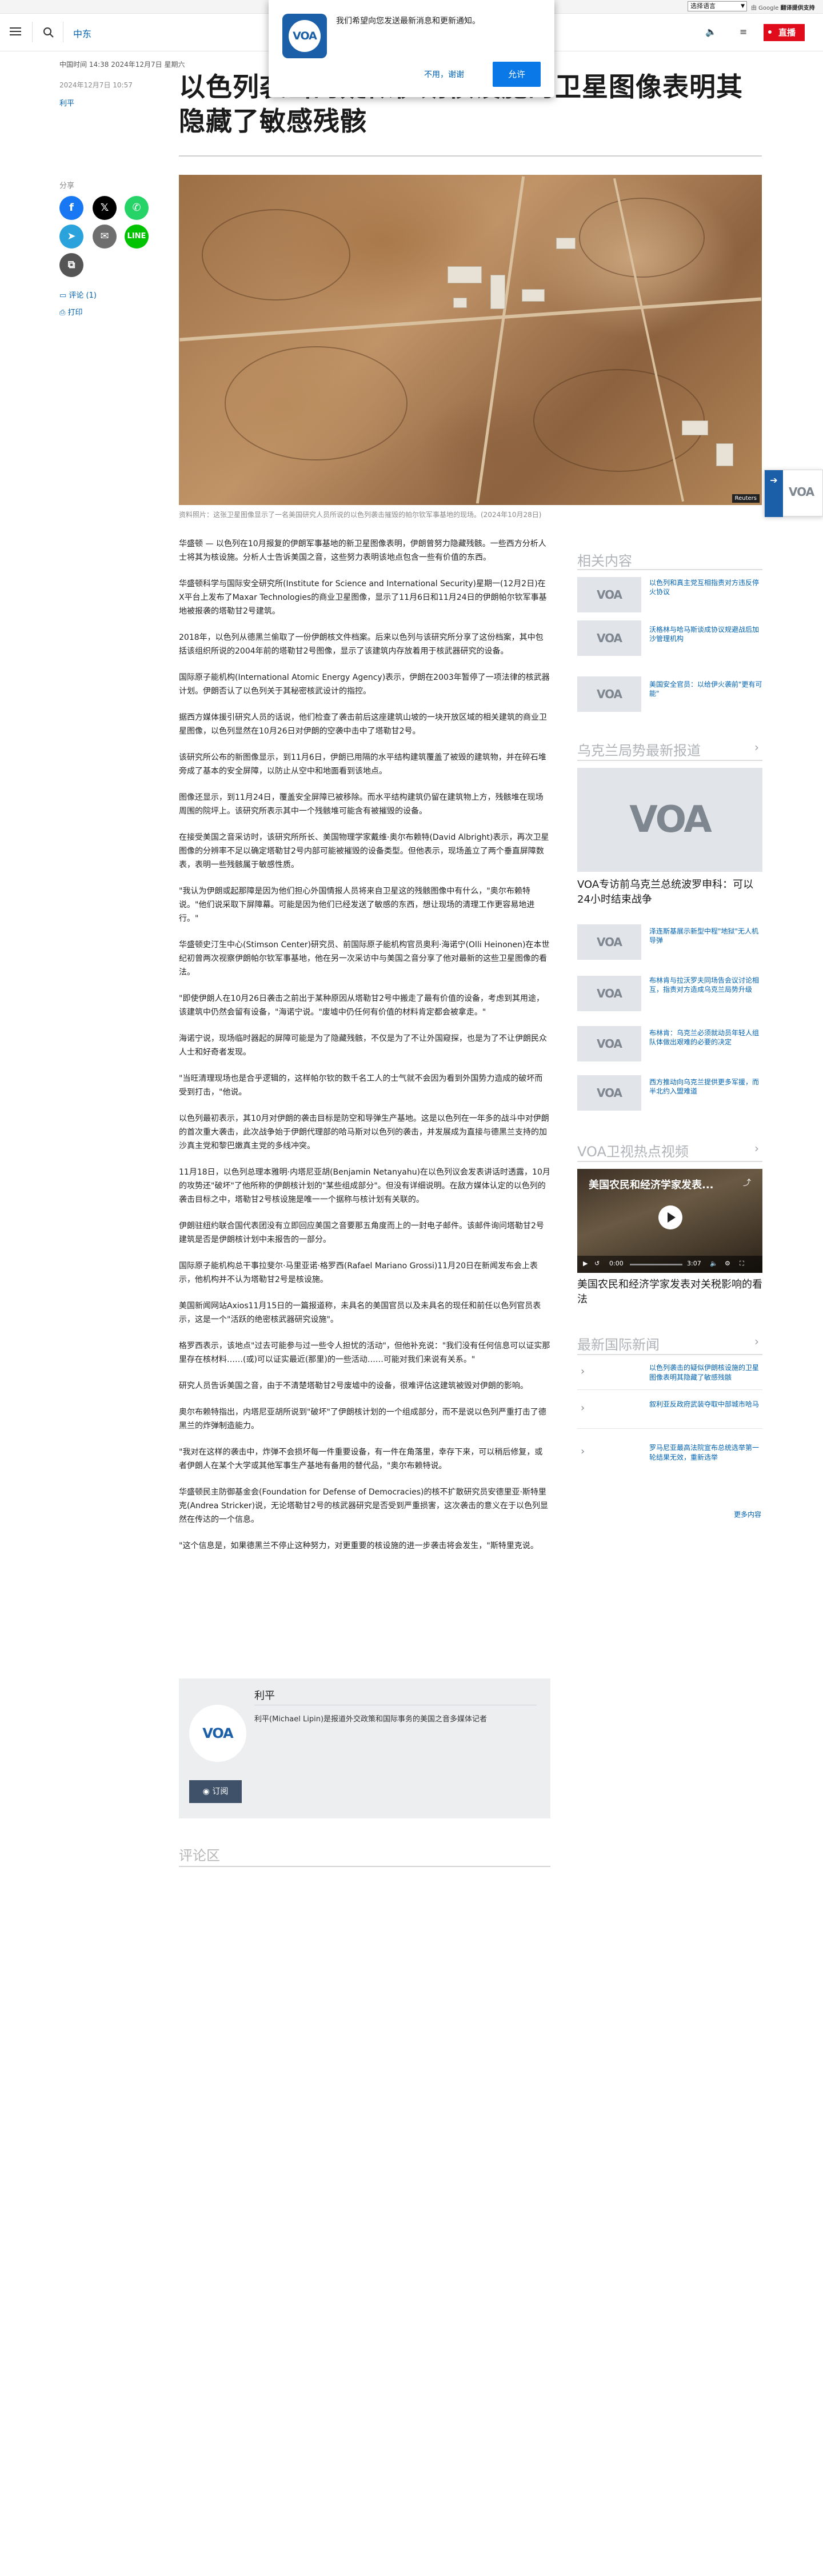 Image resolution: width=823 pixels, height=2576 pixels. What do you see at coordinates (705, 634) in the screenshot?
I see `related-item-title: 沃格林与哈马斯谈成协议规避战后加沙管理机构` at bounding box center [705, 634].